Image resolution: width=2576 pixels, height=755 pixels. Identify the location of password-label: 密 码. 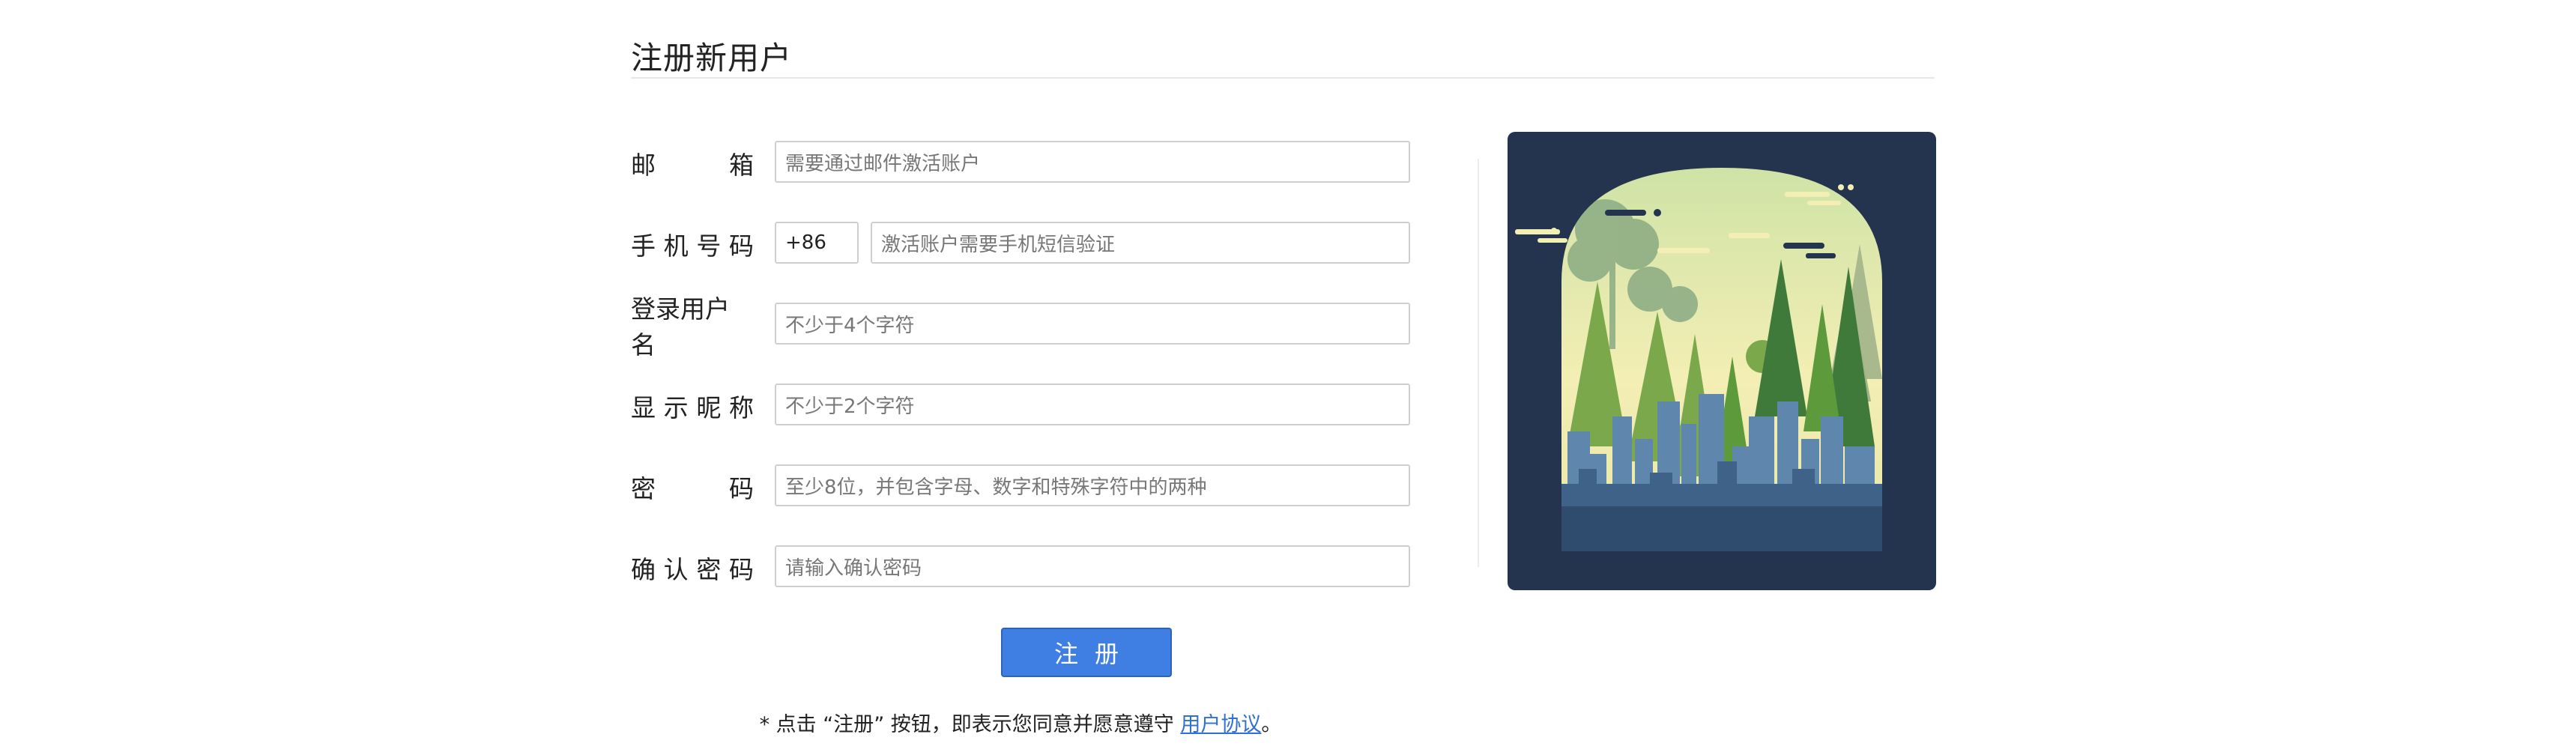
(692, 489).